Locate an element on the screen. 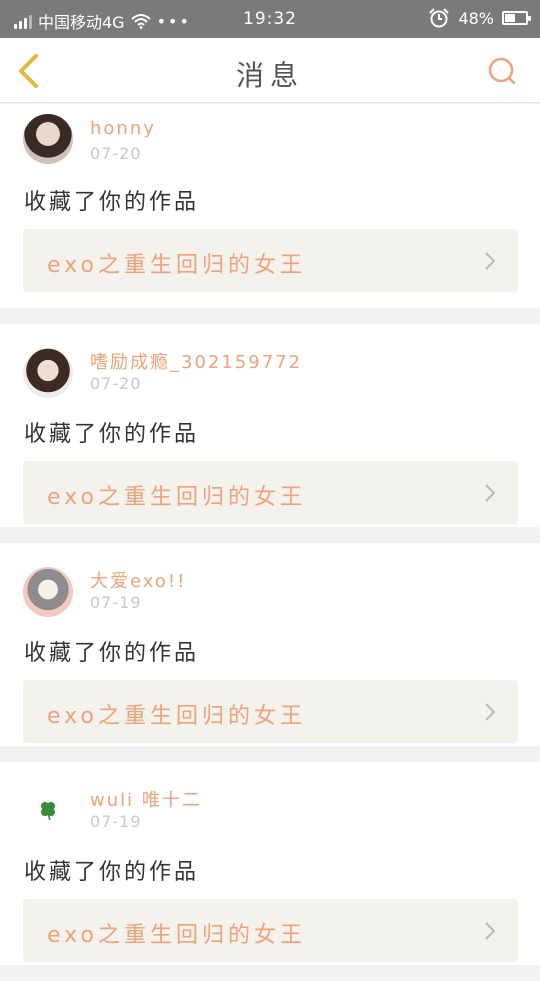  page-title: 消息 is located at coordinates (269, 75).